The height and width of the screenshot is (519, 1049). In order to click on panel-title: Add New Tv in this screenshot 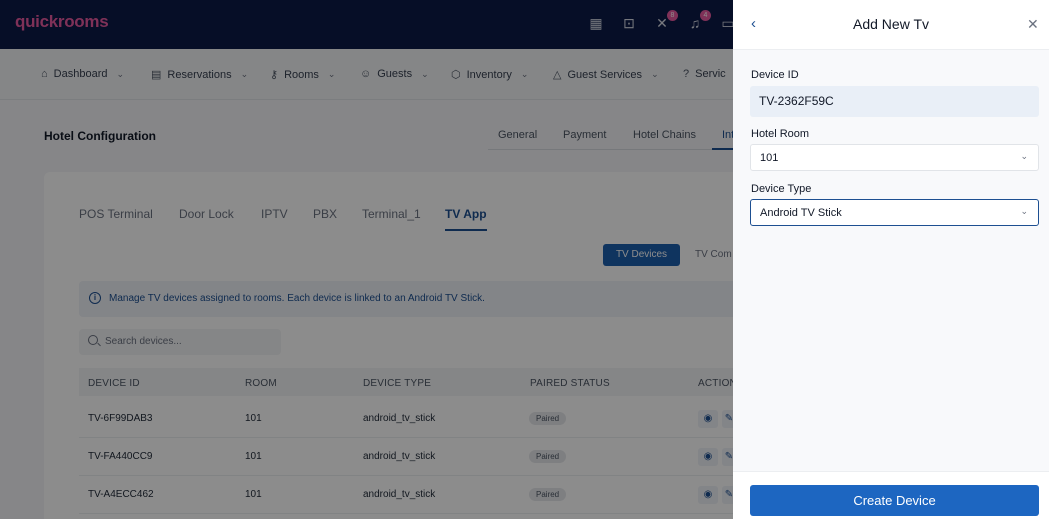, I will do `click(891, 24)`.